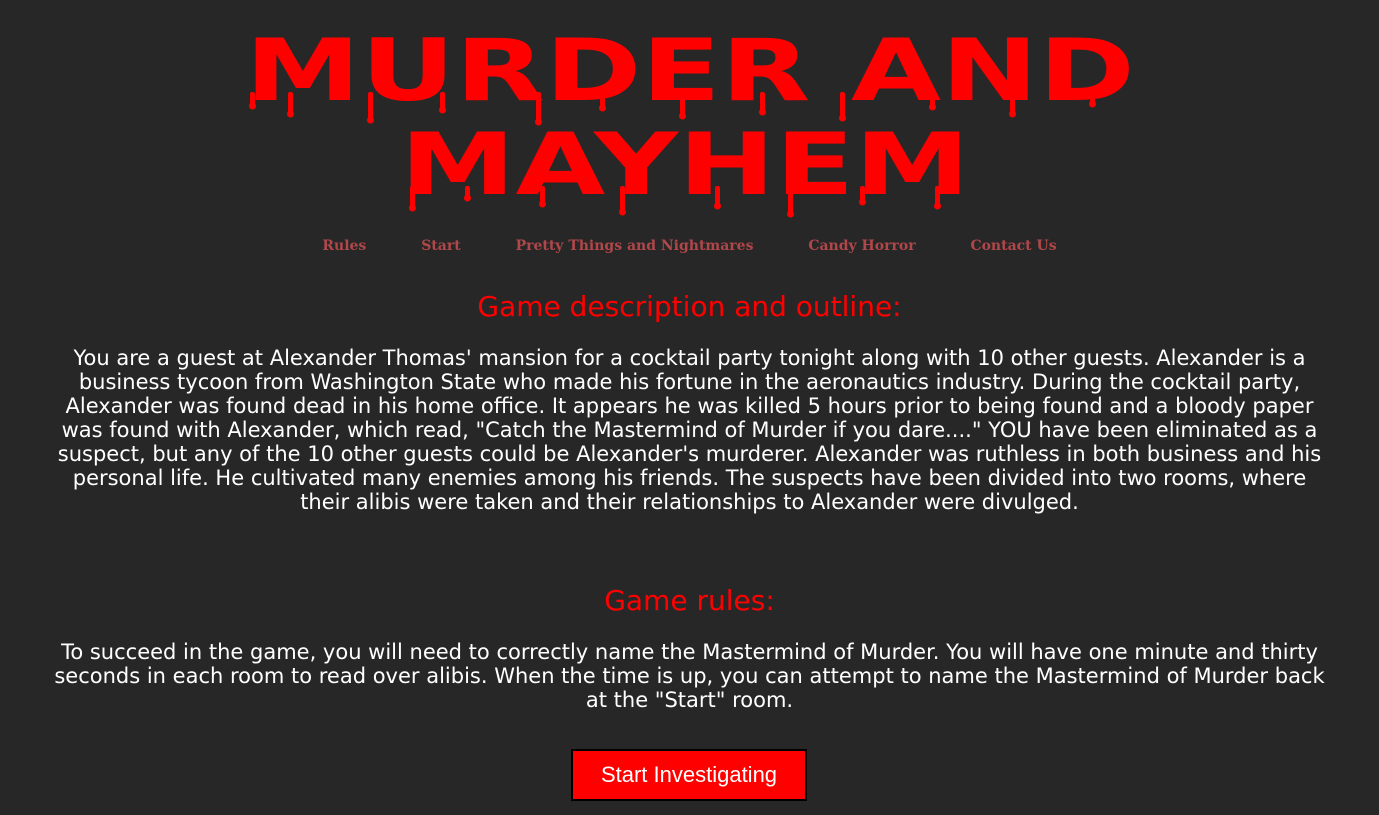 The height and width of the screenshot is (815, 1379). Describe the element at coordinates (689, 306) in the screenshot. I see `game-description-heading: Game description and outline:` at that location.